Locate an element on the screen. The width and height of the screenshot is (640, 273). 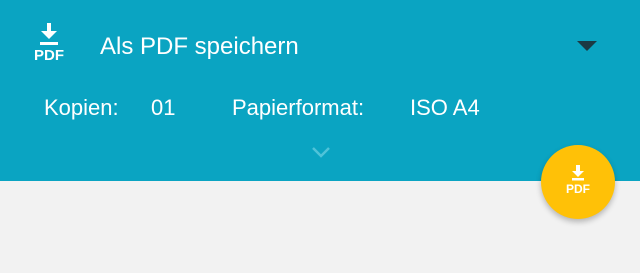
expand-chevron-icon is located at coordinates (321, 152).